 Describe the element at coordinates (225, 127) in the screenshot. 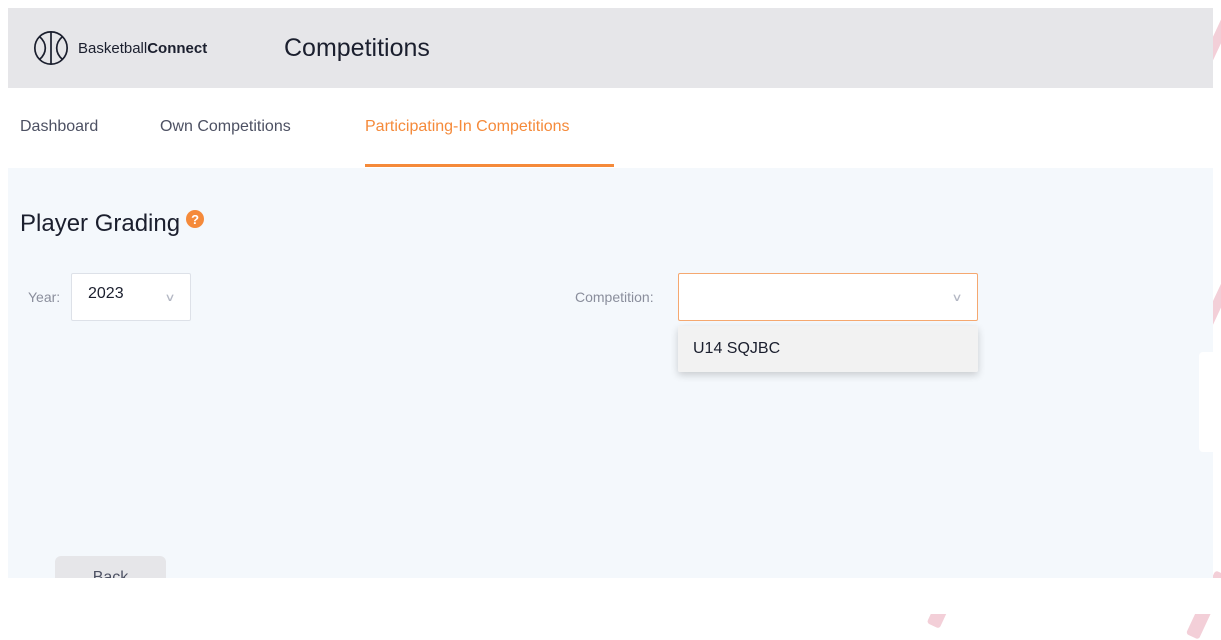

I see `tab-own-competitions: Own Competitions` at that location.